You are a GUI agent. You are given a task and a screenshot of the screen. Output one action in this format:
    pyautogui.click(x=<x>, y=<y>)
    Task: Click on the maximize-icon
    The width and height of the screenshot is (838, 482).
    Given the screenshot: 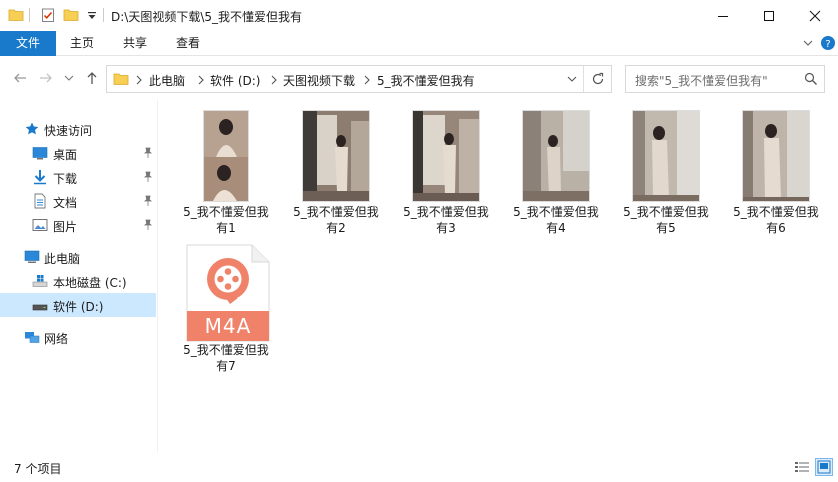 What is the action you would take?
    pyautogui.click(x=769, y=15)
    